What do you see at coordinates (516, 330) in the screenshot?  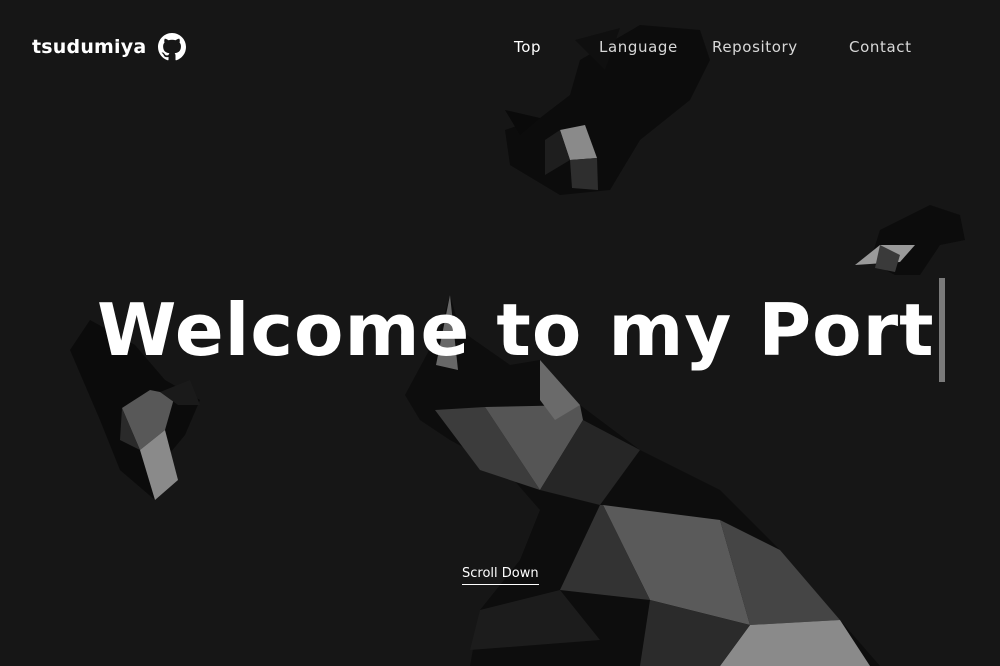 I see `hero-title: Welcome to my Port` at bounding box center [516, 330].